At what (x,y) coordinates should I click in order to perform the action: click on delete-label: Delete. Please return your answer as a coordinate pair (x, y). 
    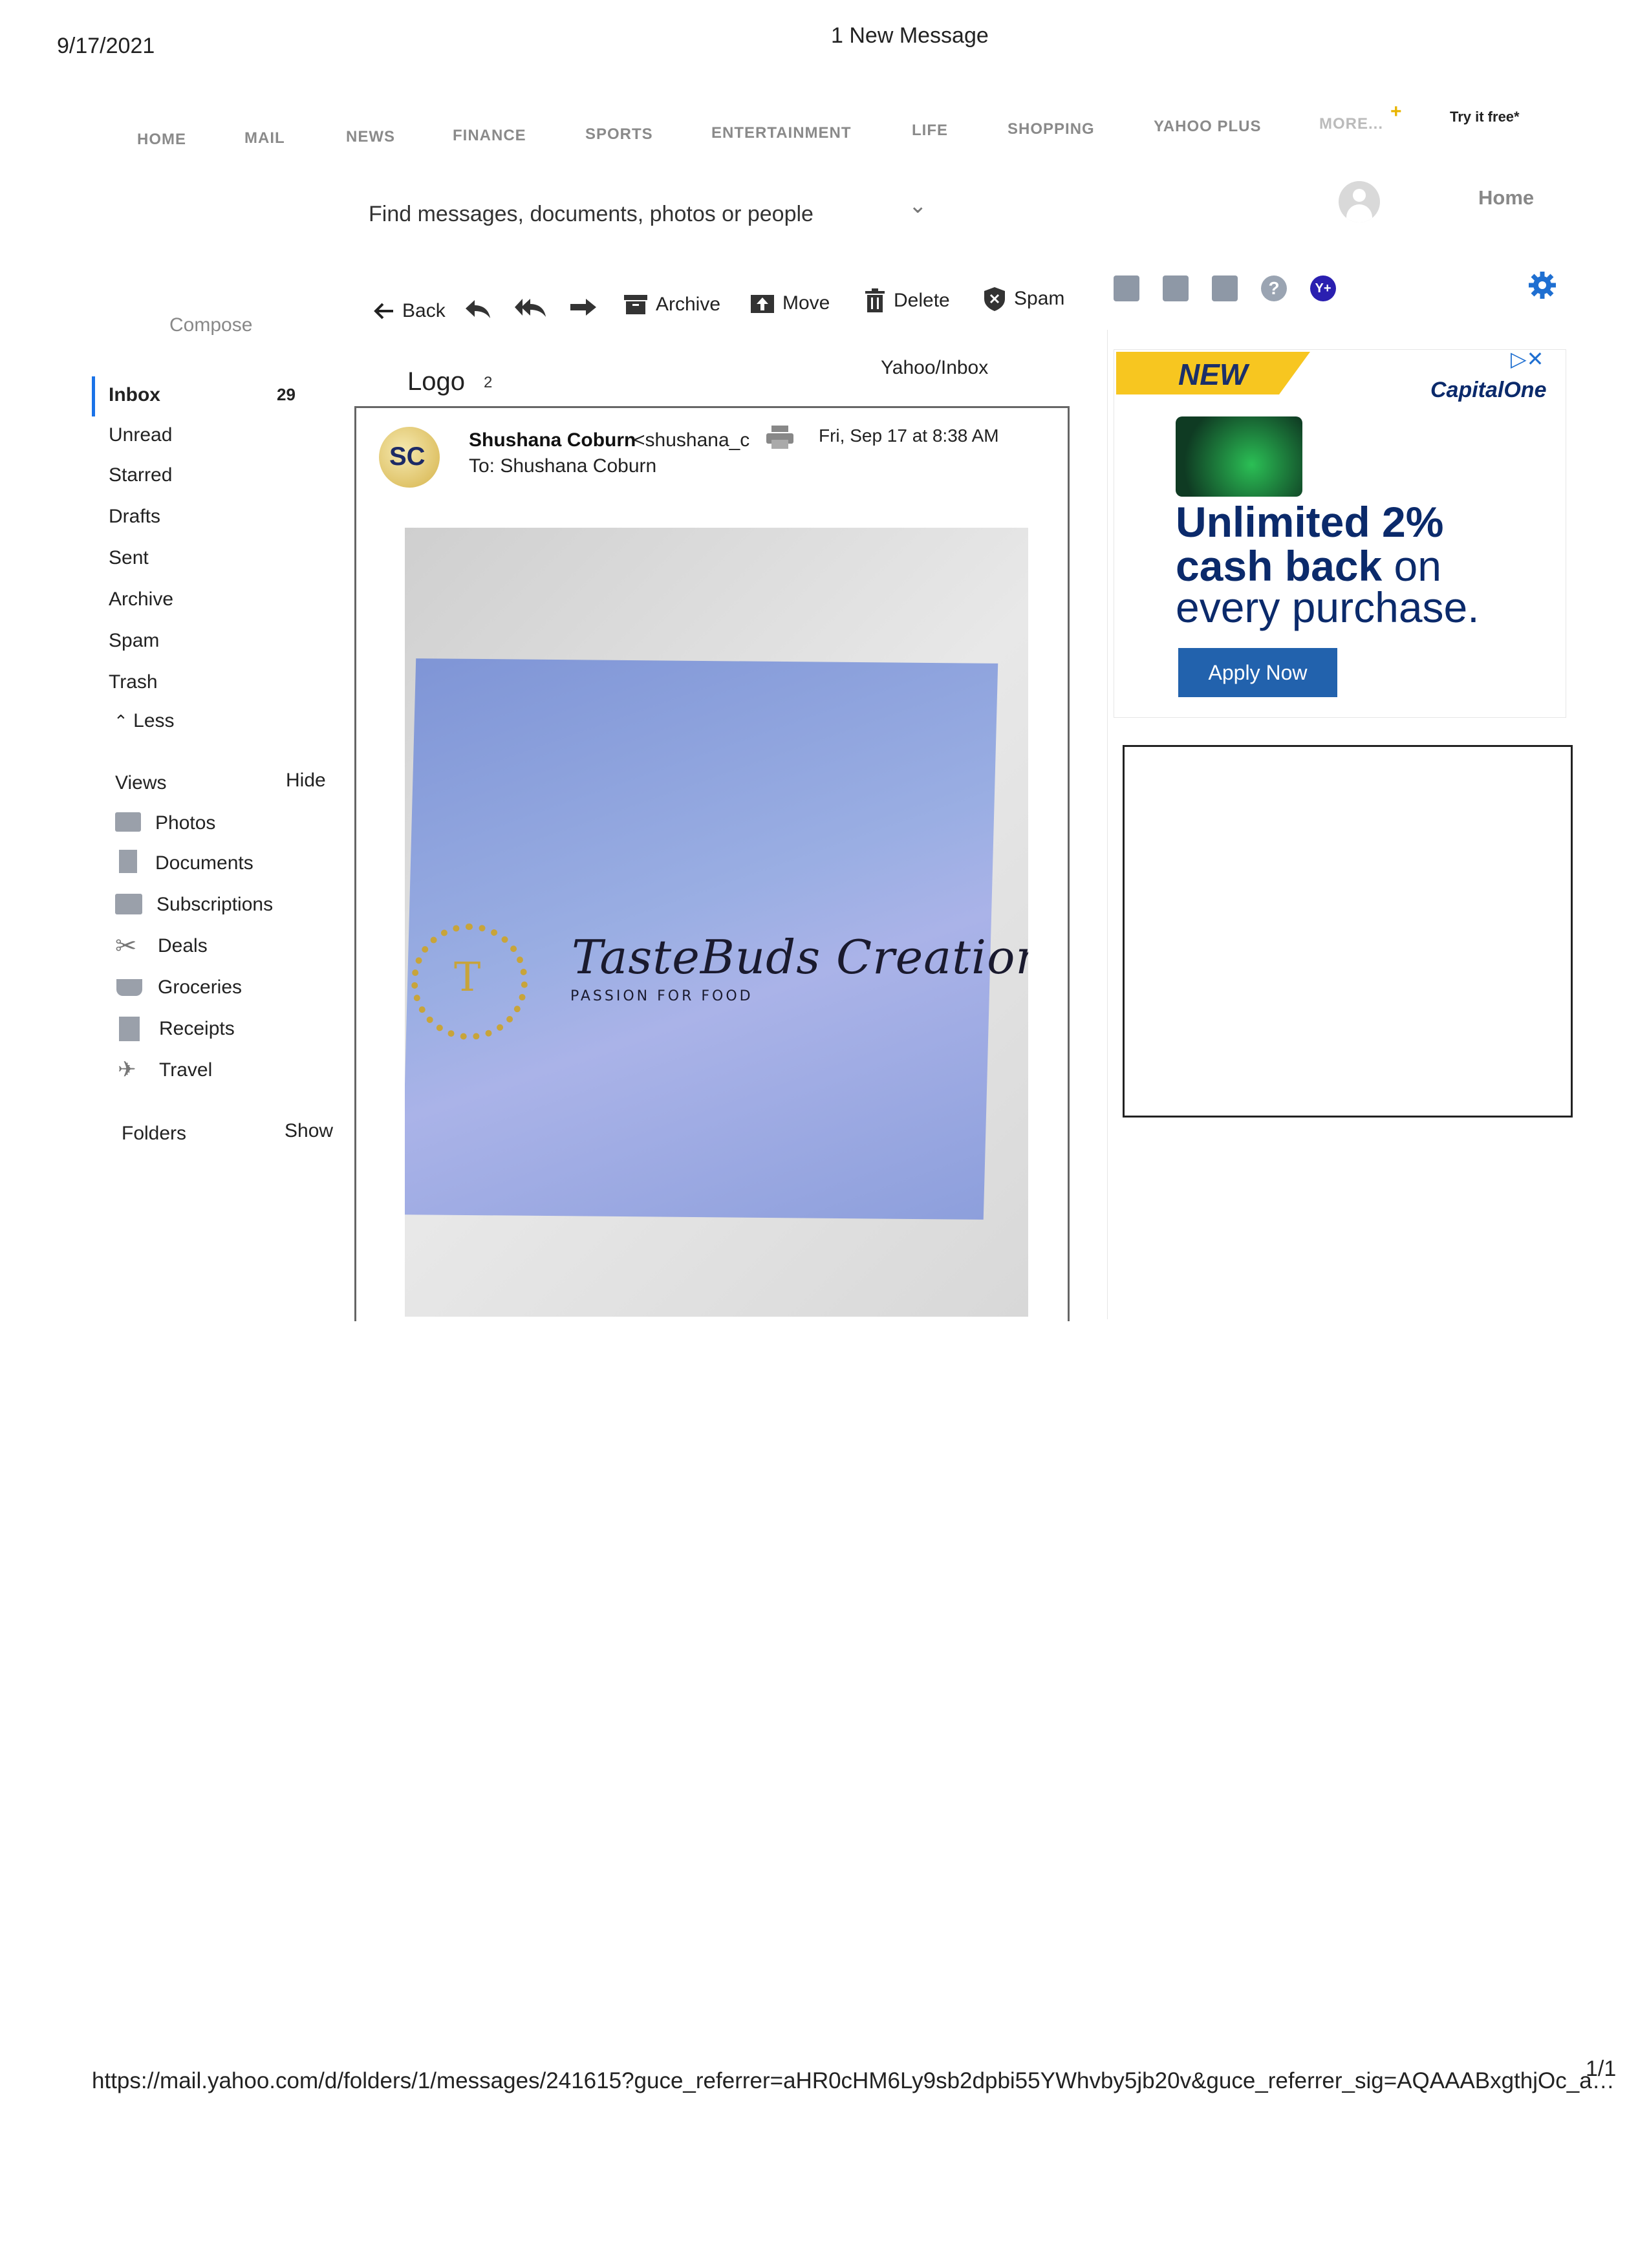
    Looking at the image, I should click on (922, 300).